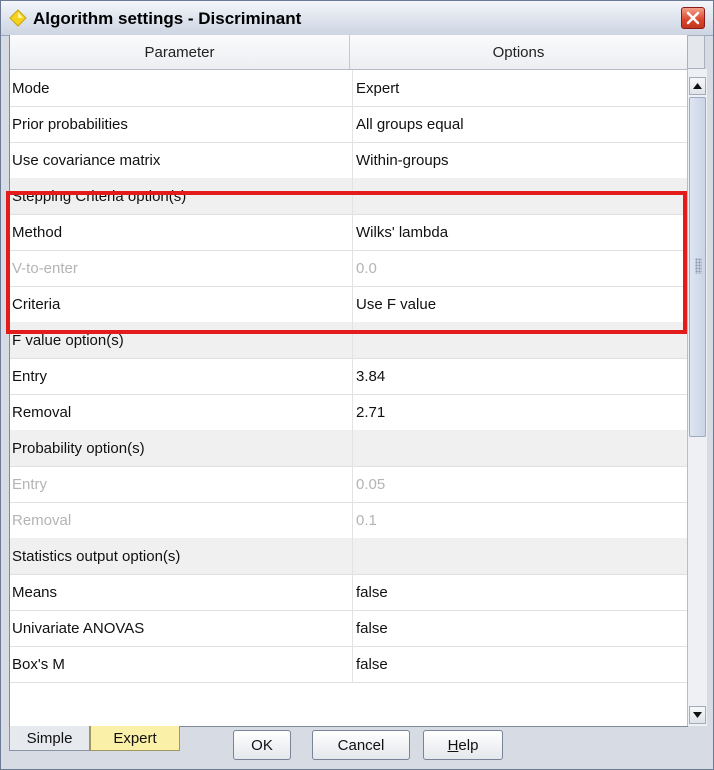 Image resolution: width=714 pixels, height=770 pixels. What do you see at coordinates (468, 745) in the screenshot?
I see `help-label: elp` at bounding box center [468, 745].